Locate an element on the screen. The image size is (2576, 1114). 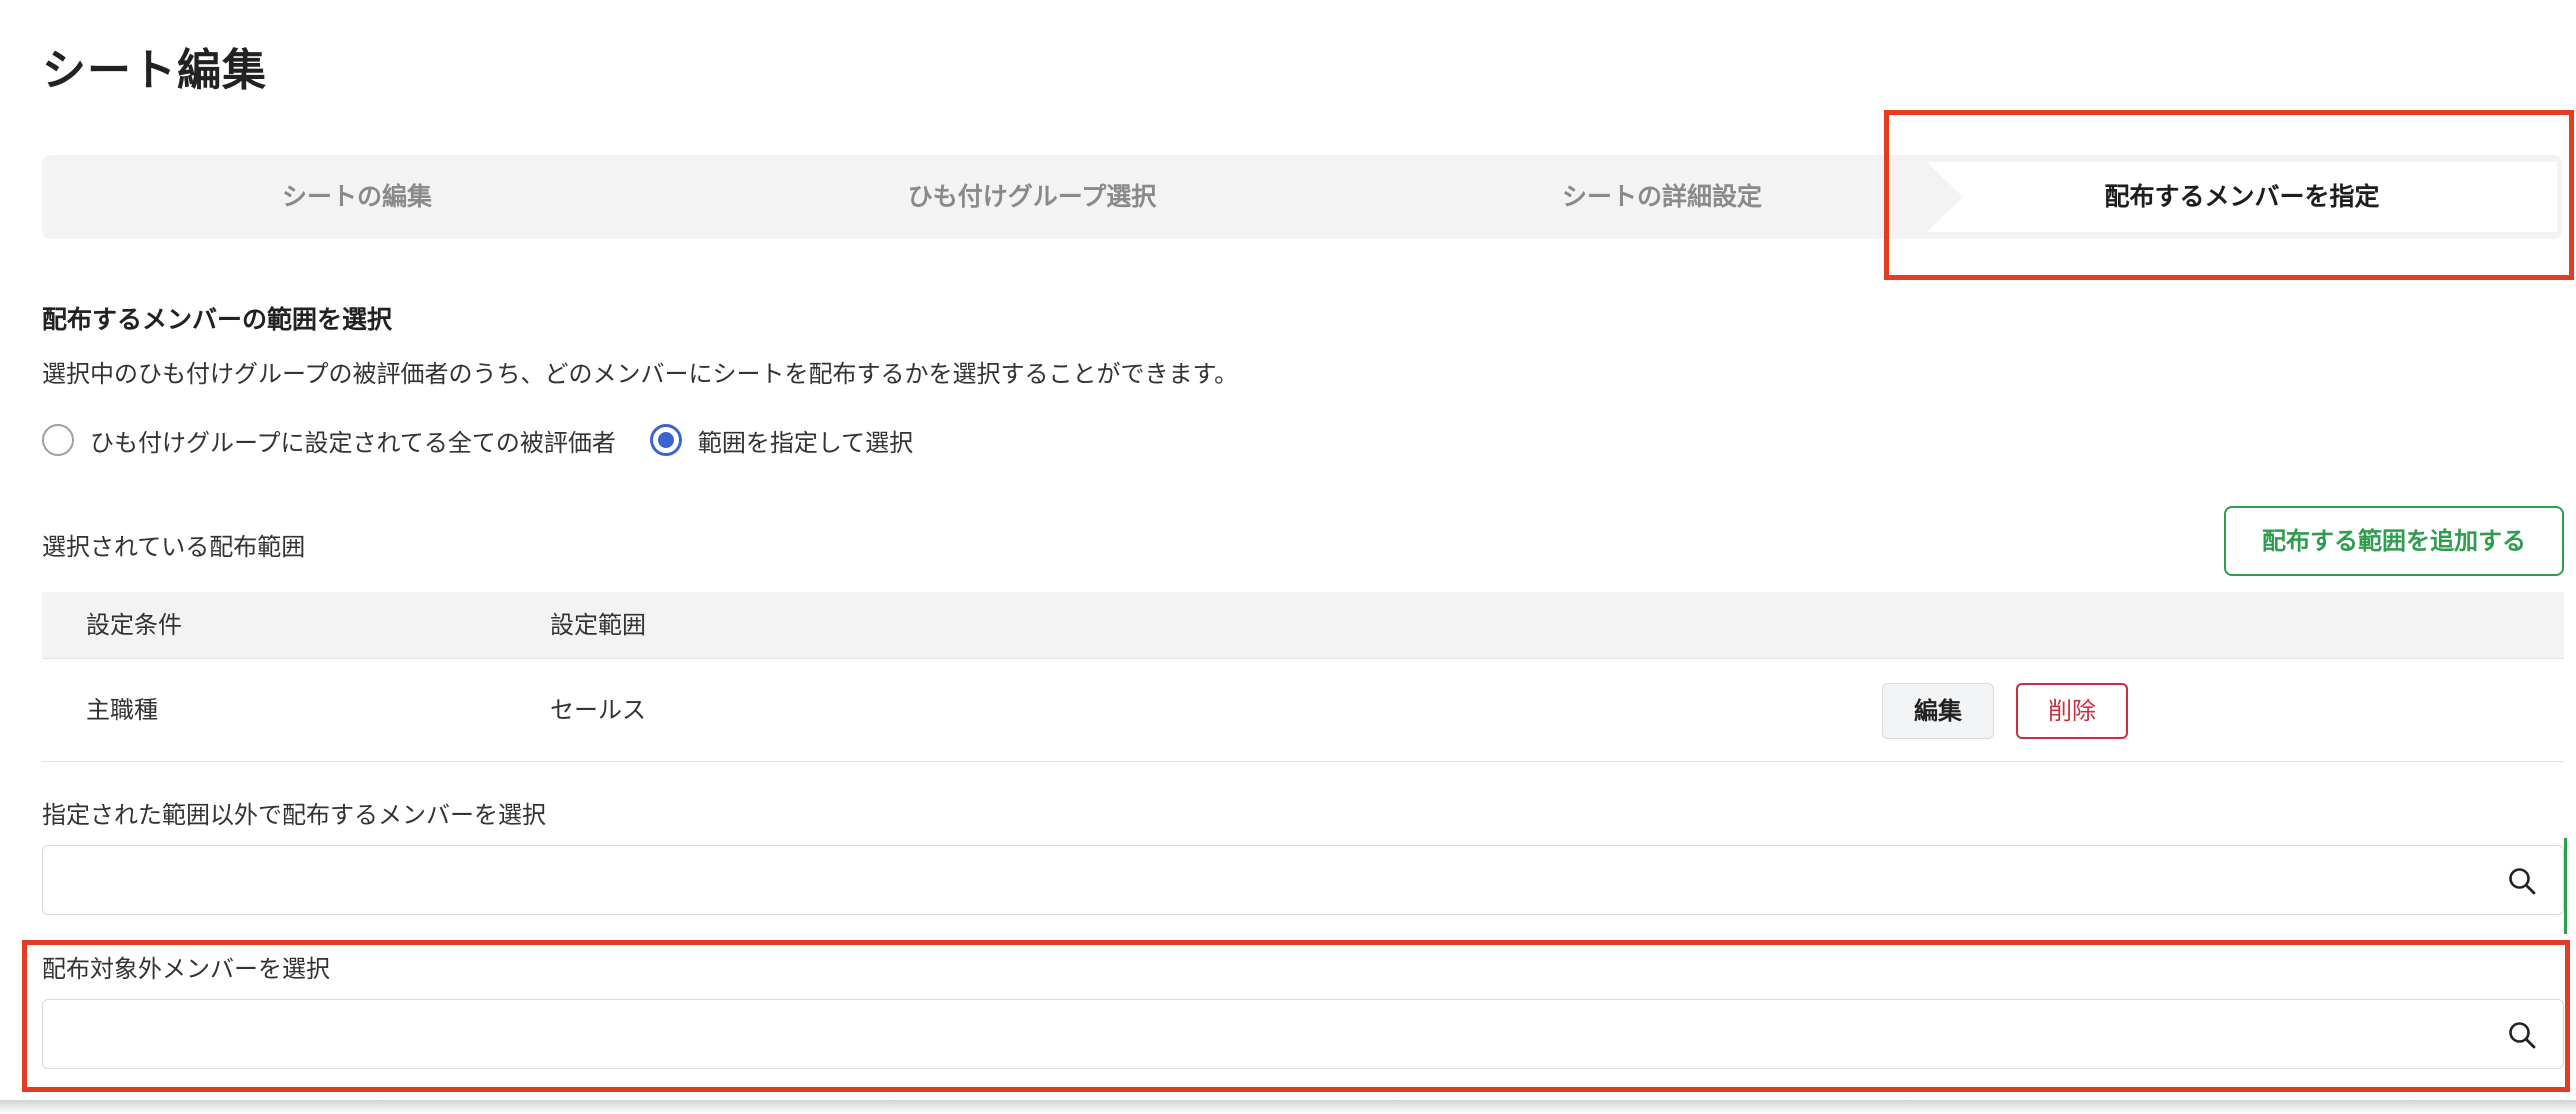
radio-all-label: ひも付けグループに設定されてる全ての被評価者 is located at coordinates (353, 442).